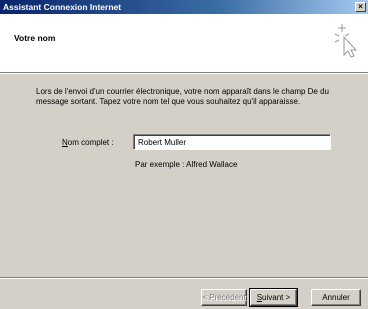 This screenshot has width=368, height=309. I want to click on full-name-input, so click(232, 142).